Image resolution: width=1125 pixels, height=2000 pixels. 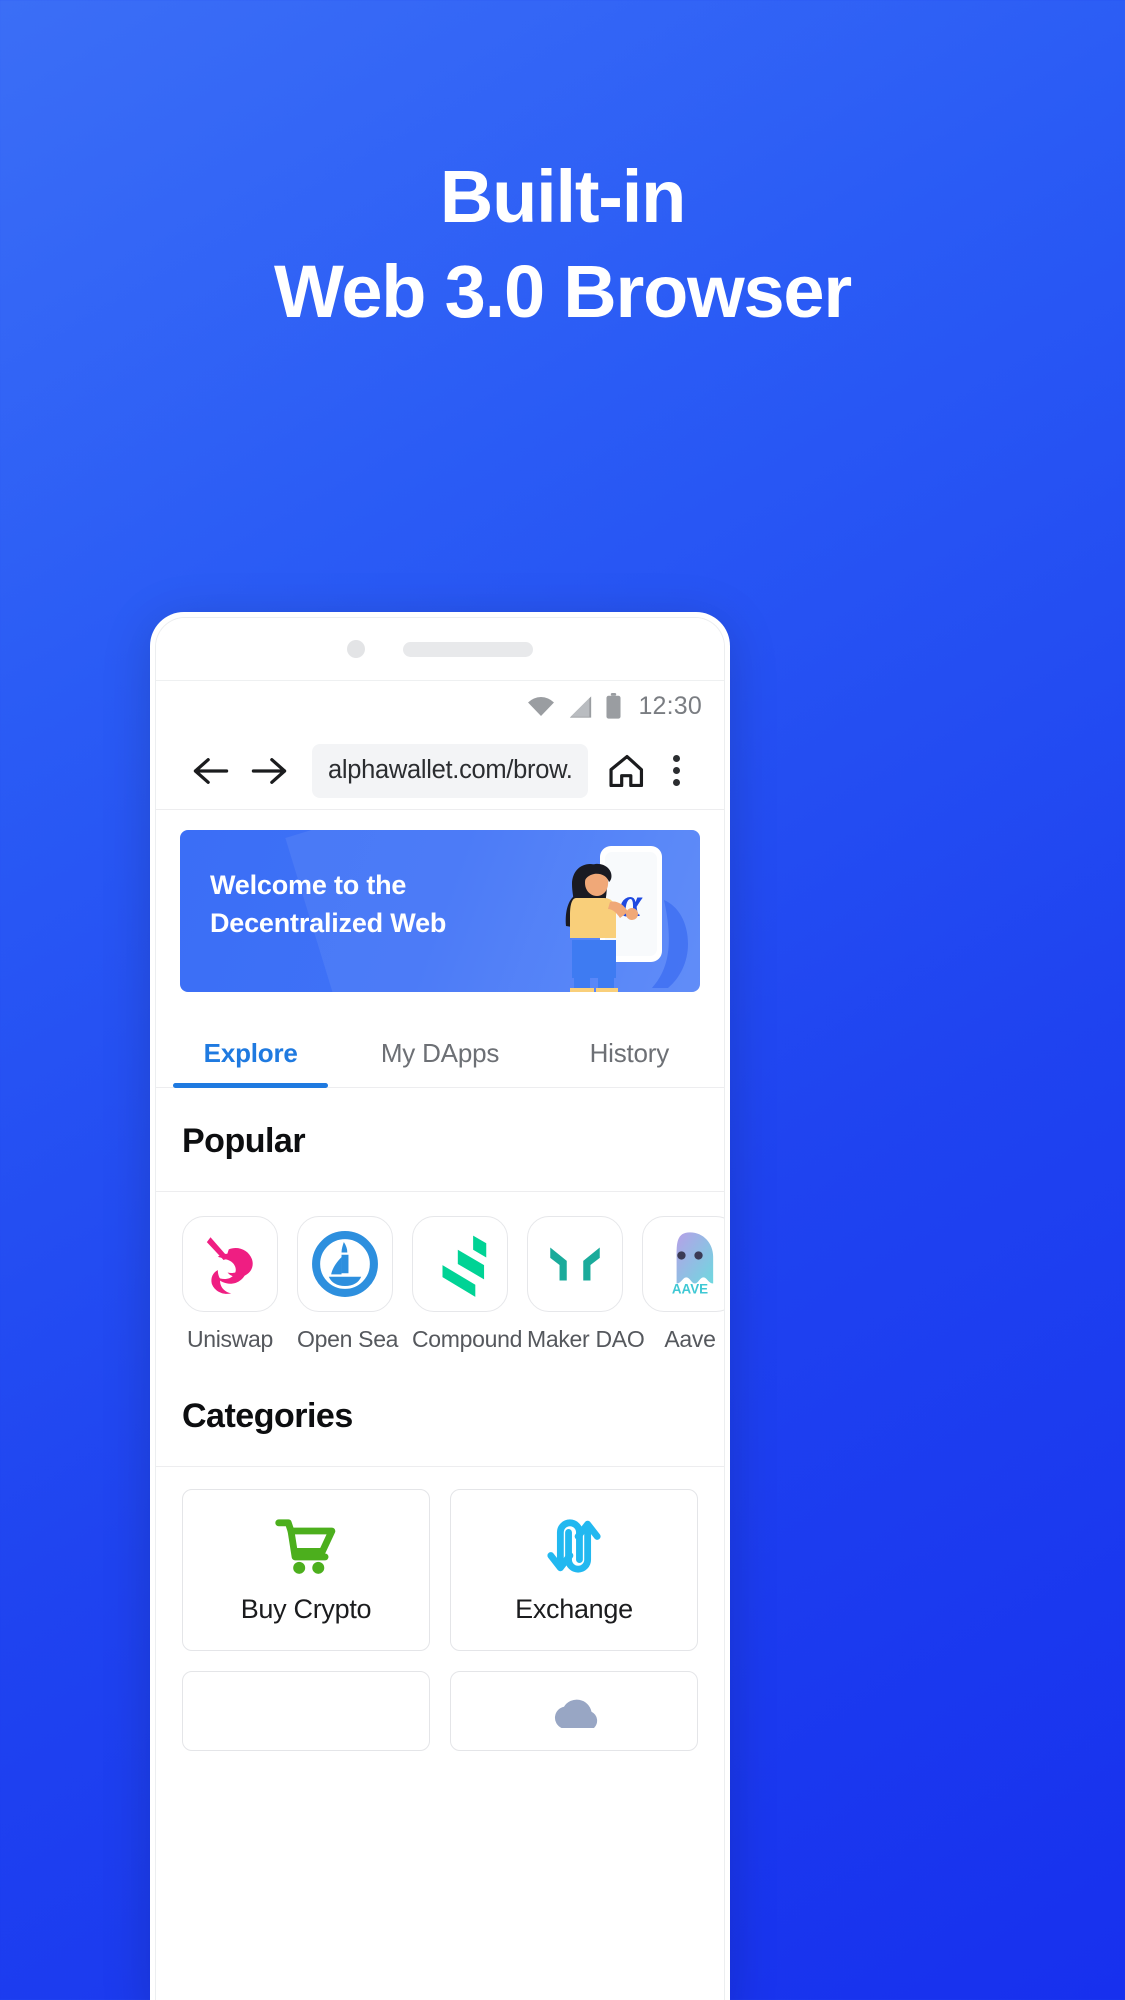 I want to click on banner-line1: Welcome to the, so click(x=308, y=885).